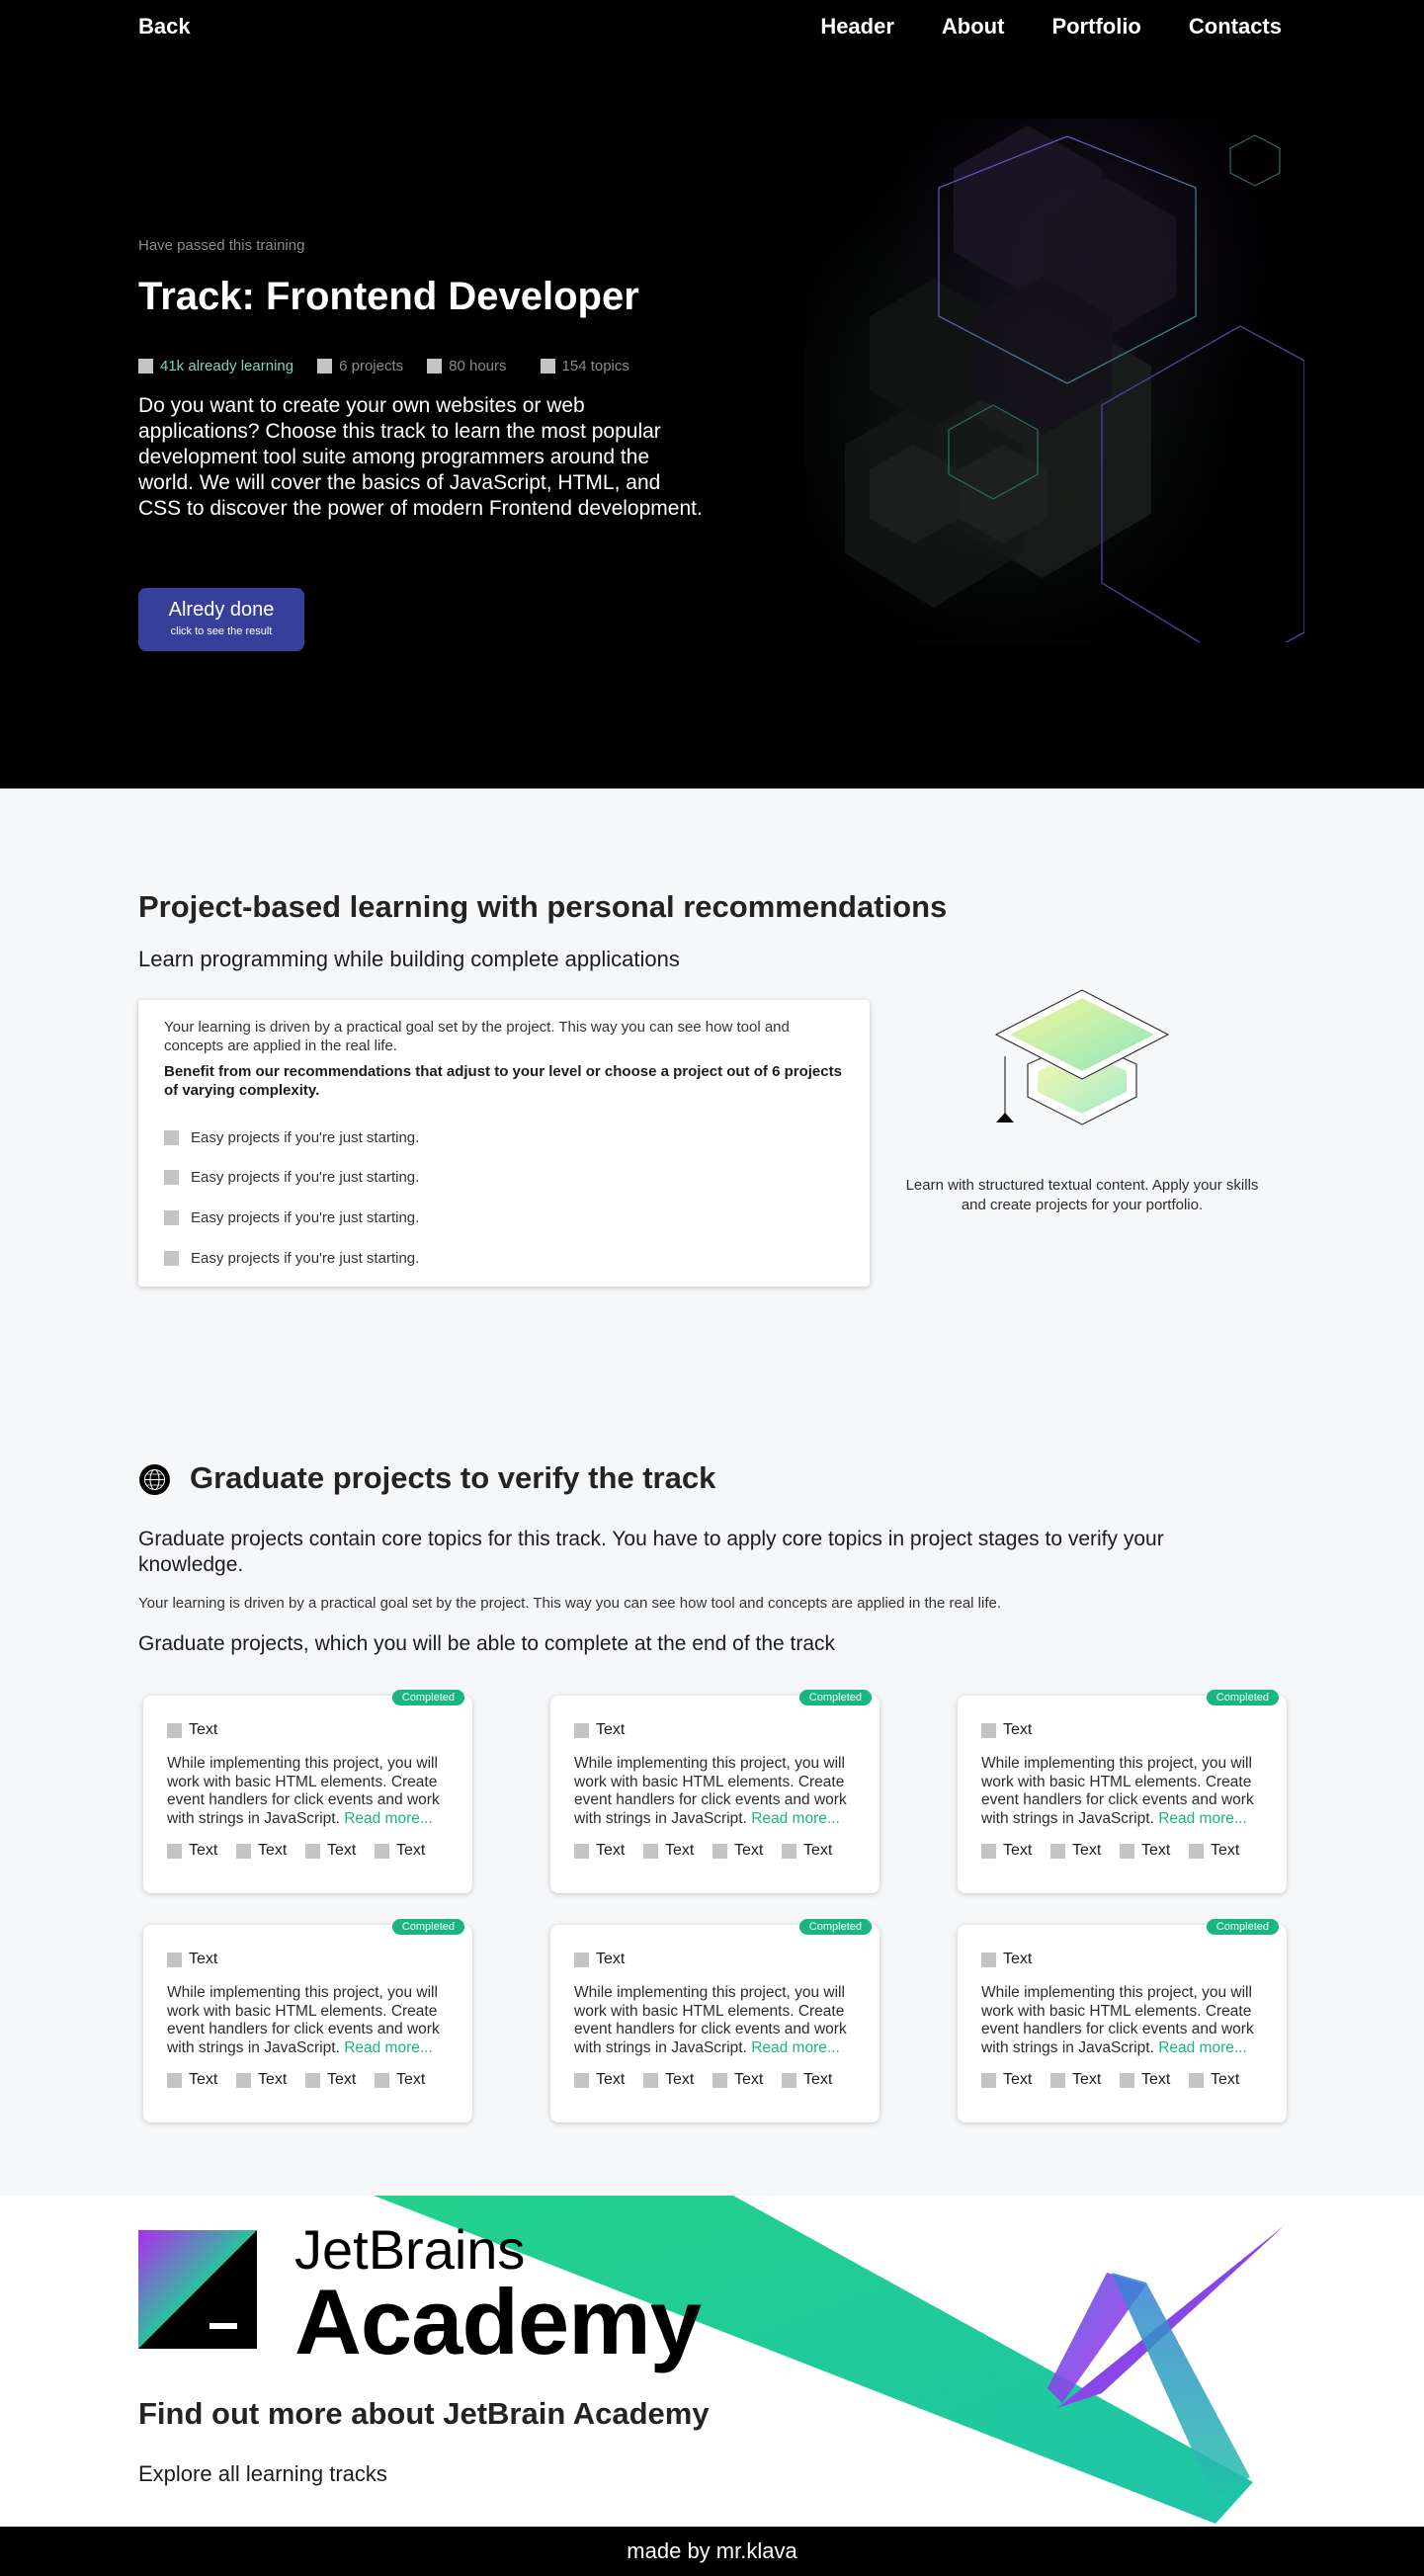 Image resolution: width=1424 pixels, height=2576 pixels. Describe the element at coordinates (974, 27) in the screenshot. I see `nav-link-about: About` at that location.